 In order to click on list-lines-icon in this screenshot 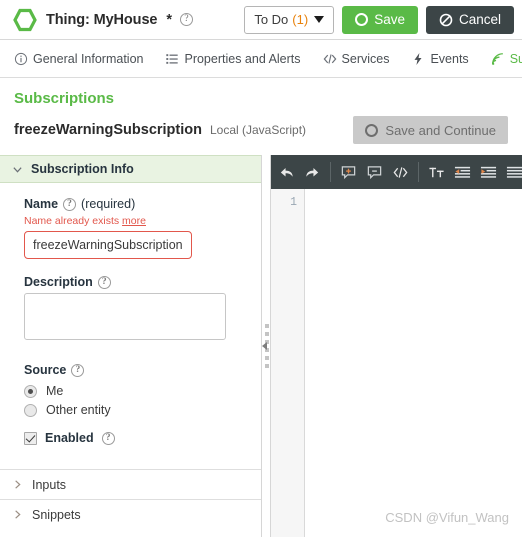, I will do `click(514, 172)`.